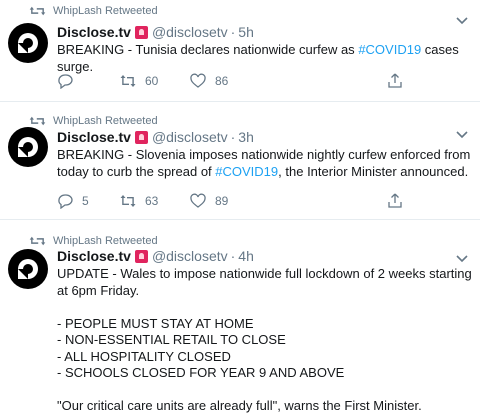  What do you see at coordinates (264, 32) in the screenshot?
I see `tweet-header: Disclose.tv @disclosetv · 5h` at bounding box center [264, 32].